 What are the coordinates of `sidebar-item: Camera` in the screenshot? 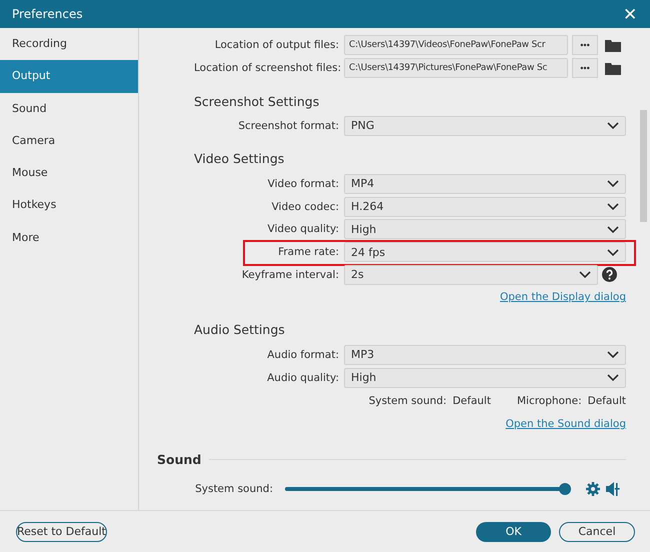 It's located at (69, 141).